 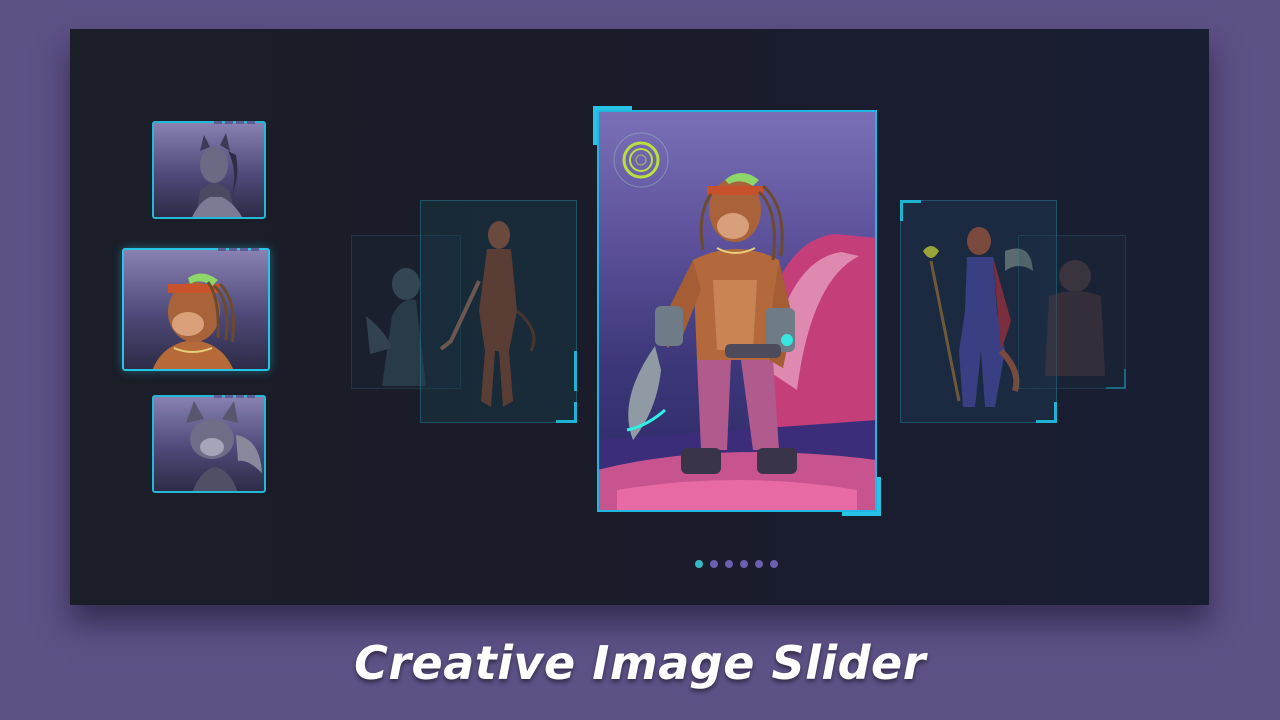 I want to click on beast-warrior-figure, so click(x=1075, y=318).